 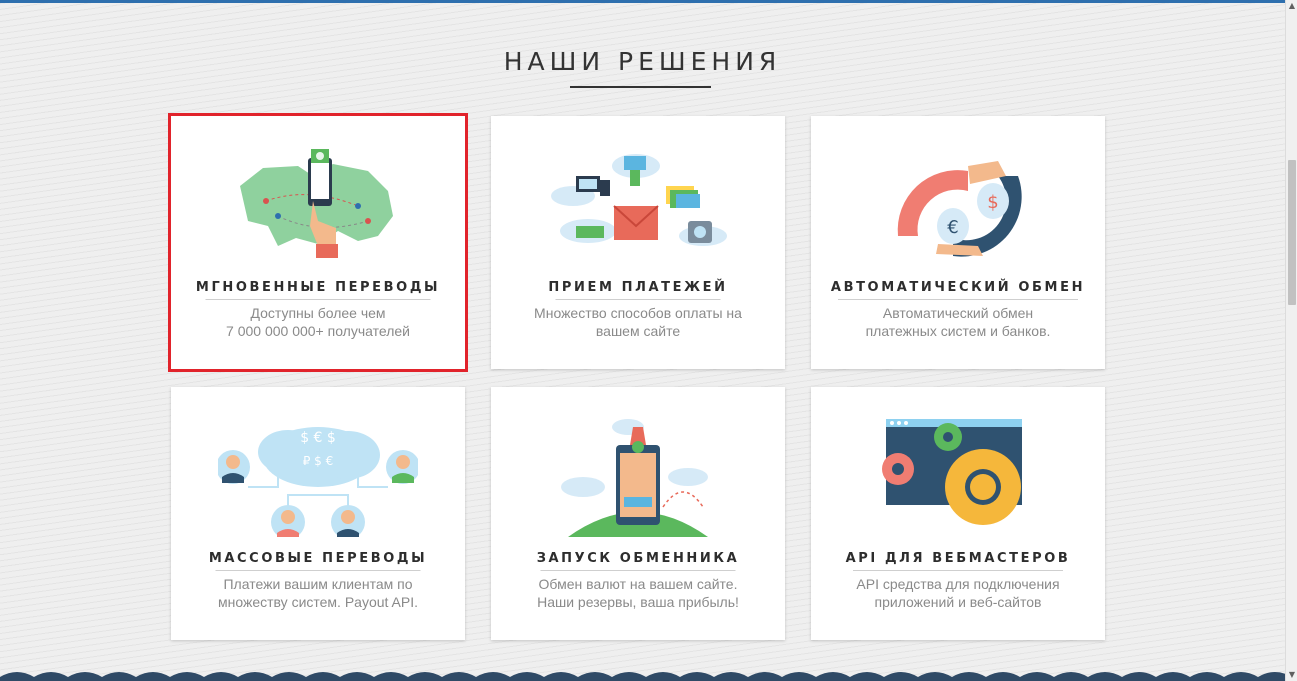 What do you see at coordinates (318, 331) in the screenshot?
I see `card-desc-line: 7 000 000 000+ получателей` at bounding box center [318, 331].